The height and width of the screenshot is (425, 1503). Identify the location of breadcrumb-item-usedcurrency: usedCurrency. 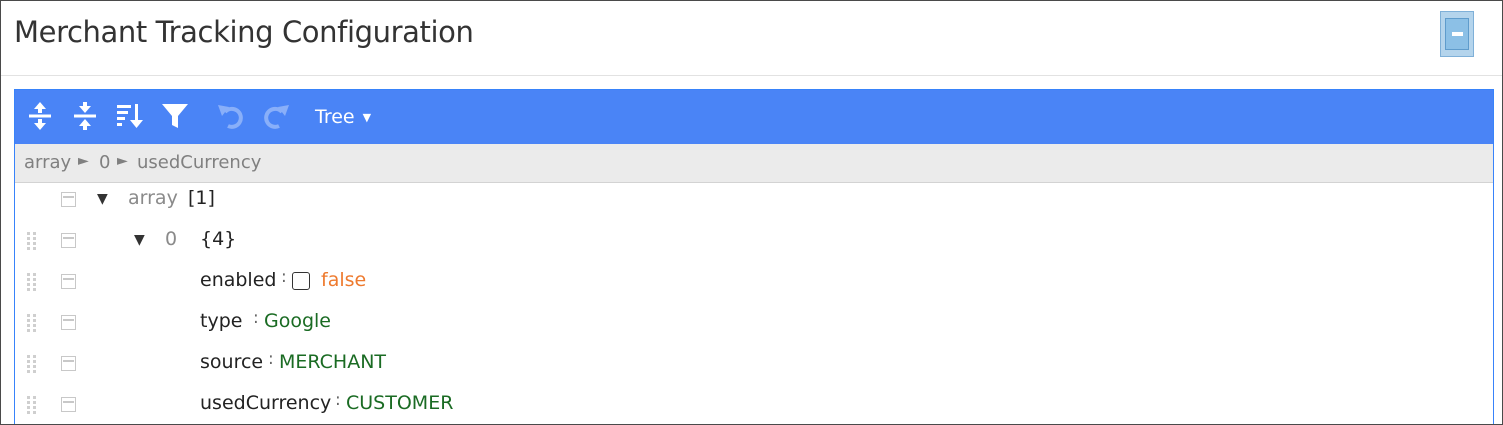
(199, 162).